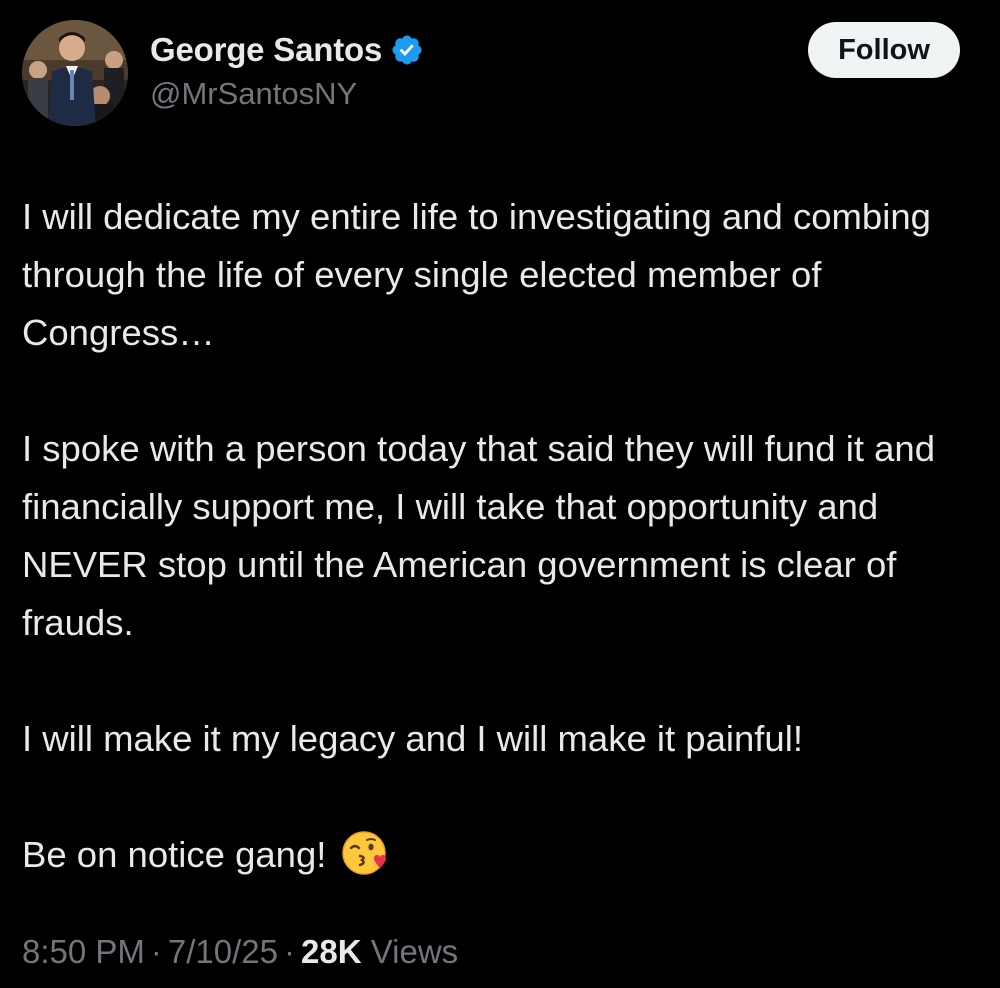  Describe the element at coordinates (174, 854) in the screenshot. I see `tweet-paragraph-text: Be on notice gang!` at that location.